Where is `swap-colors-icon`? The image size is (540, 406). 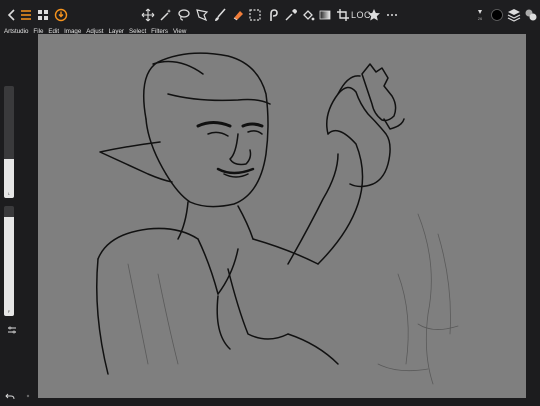
swap-colors-icon is located at coordinates (530, 15).